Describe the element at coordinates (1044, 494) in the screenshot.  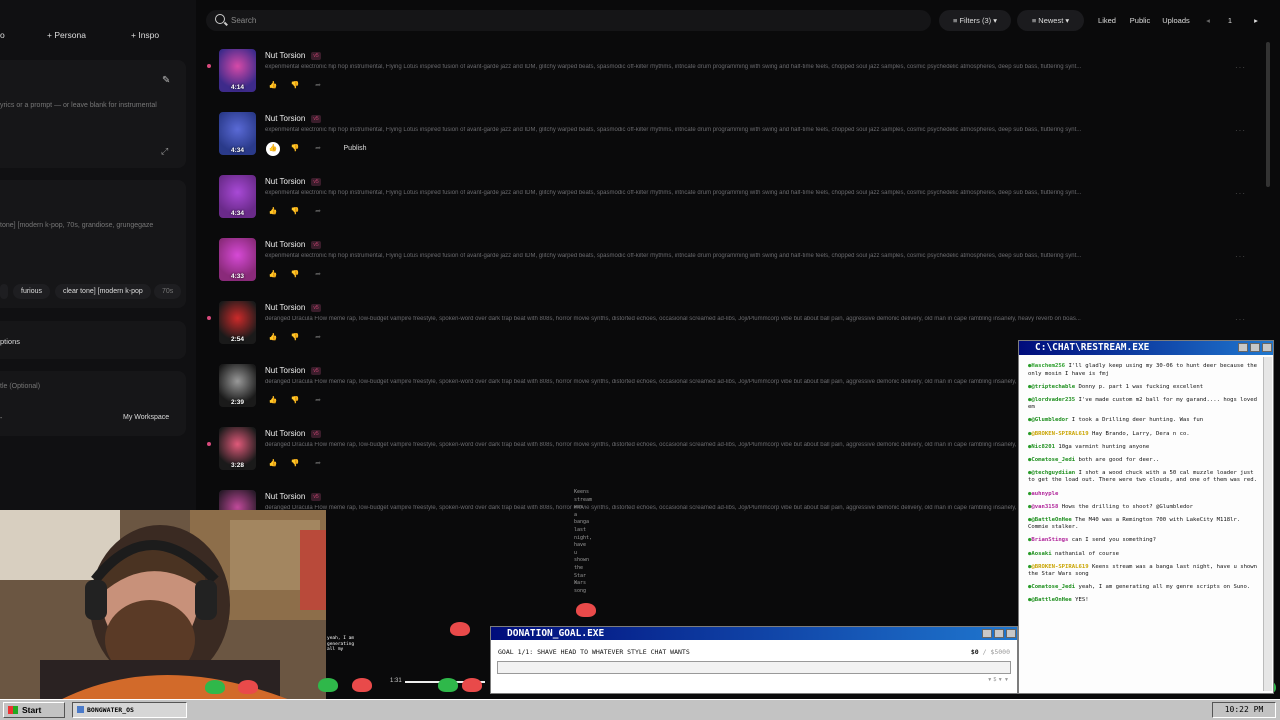
I see `chat-username: auhnyple` at that location.